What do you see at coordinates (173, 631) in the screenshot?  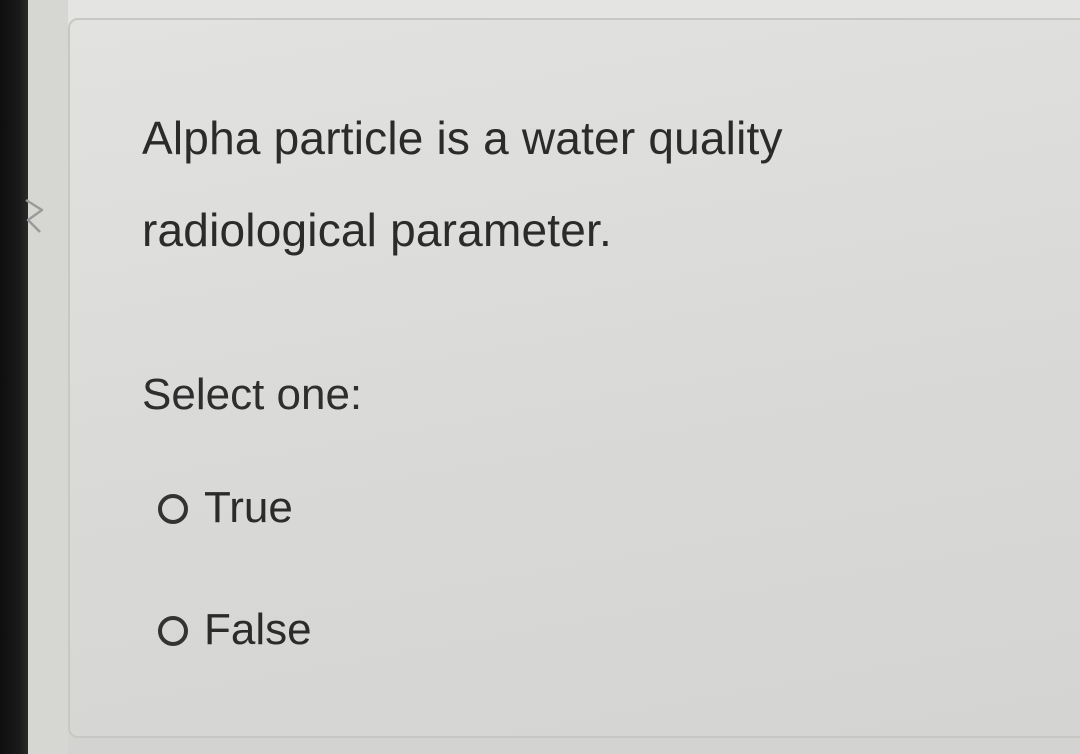 I see `radio-false` at bounding box center [173, 631].